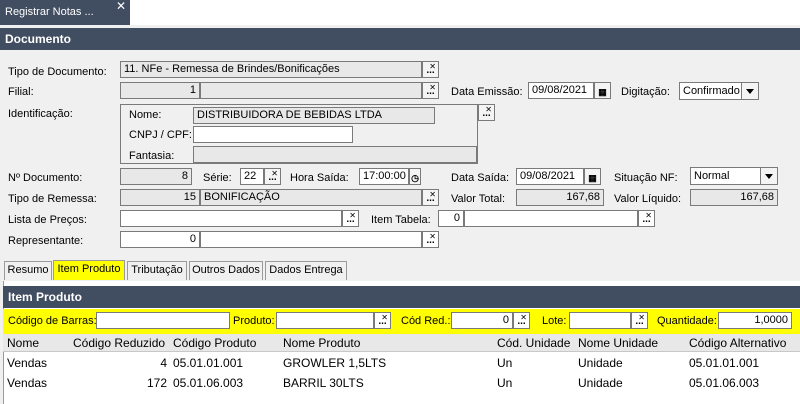 The image size is (800, 404). Describe the element at coordinates (560, 197) in the screenshot. I see `valor-total-field: 167,68` at that location.